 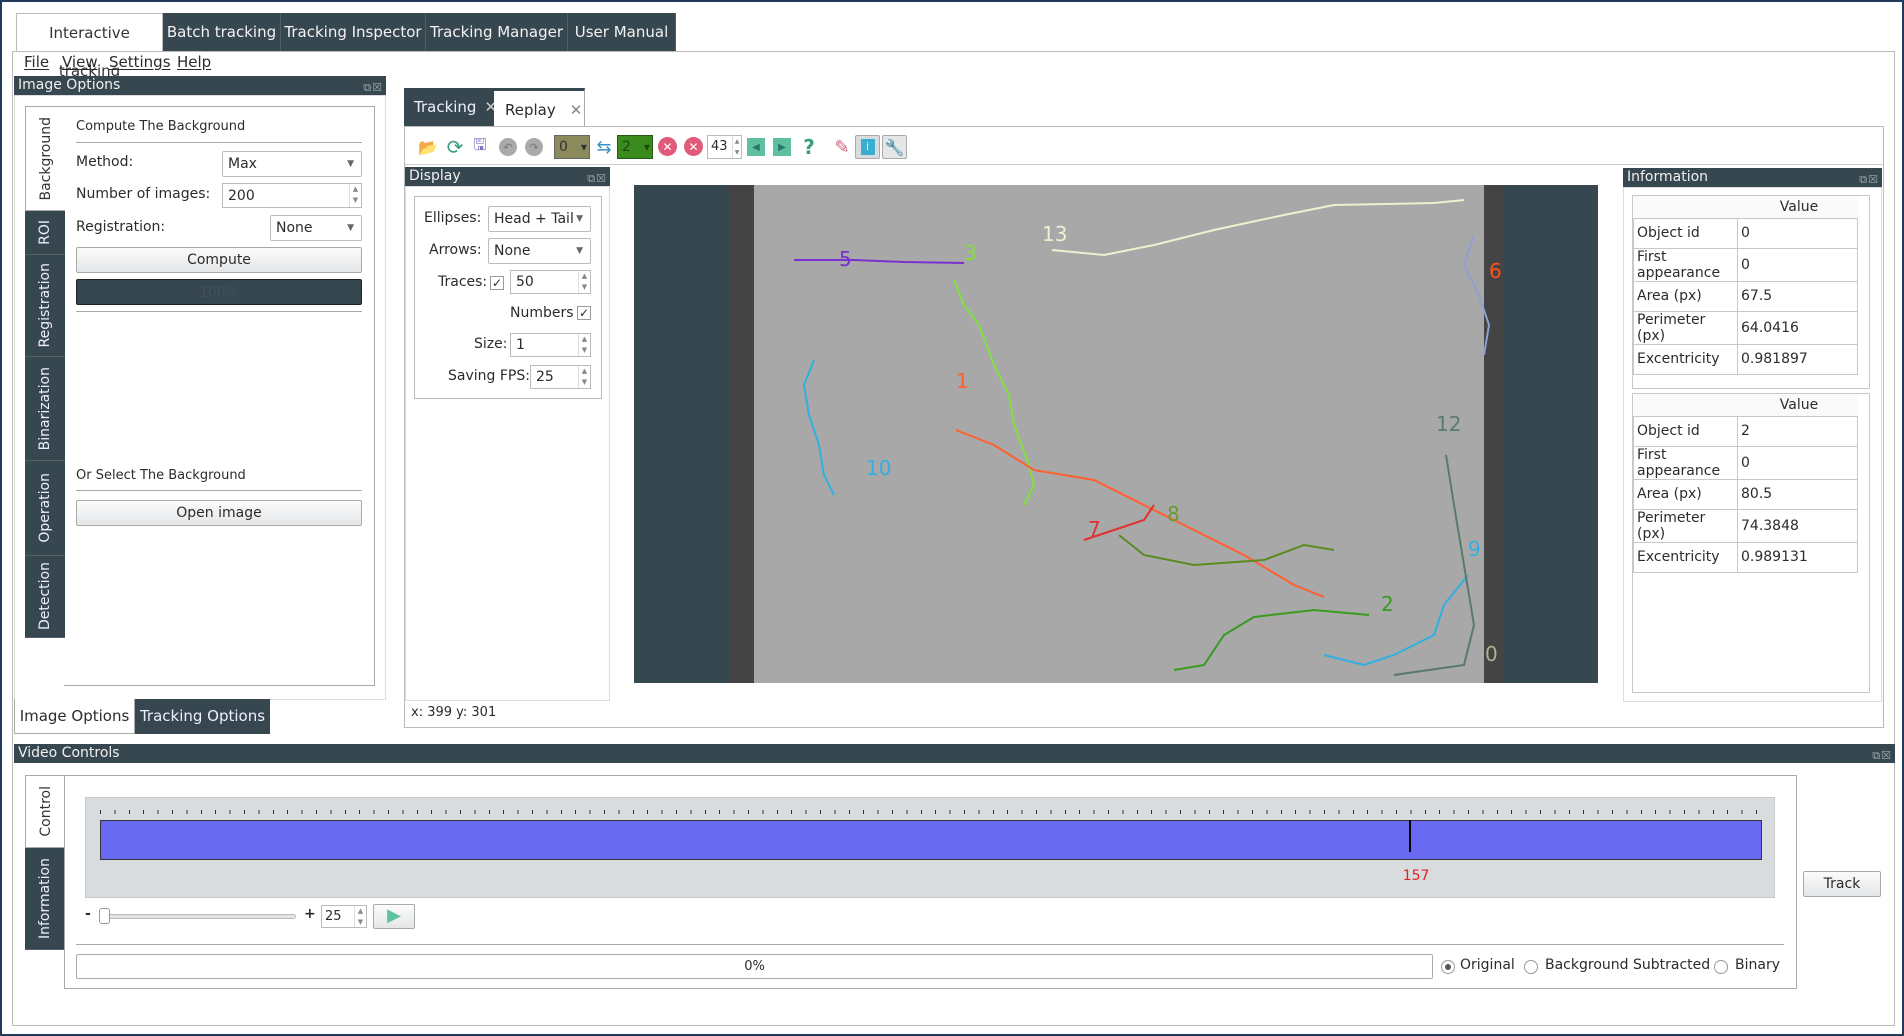 I want to click on play-icon: ▶, so click(x=394, y=915).